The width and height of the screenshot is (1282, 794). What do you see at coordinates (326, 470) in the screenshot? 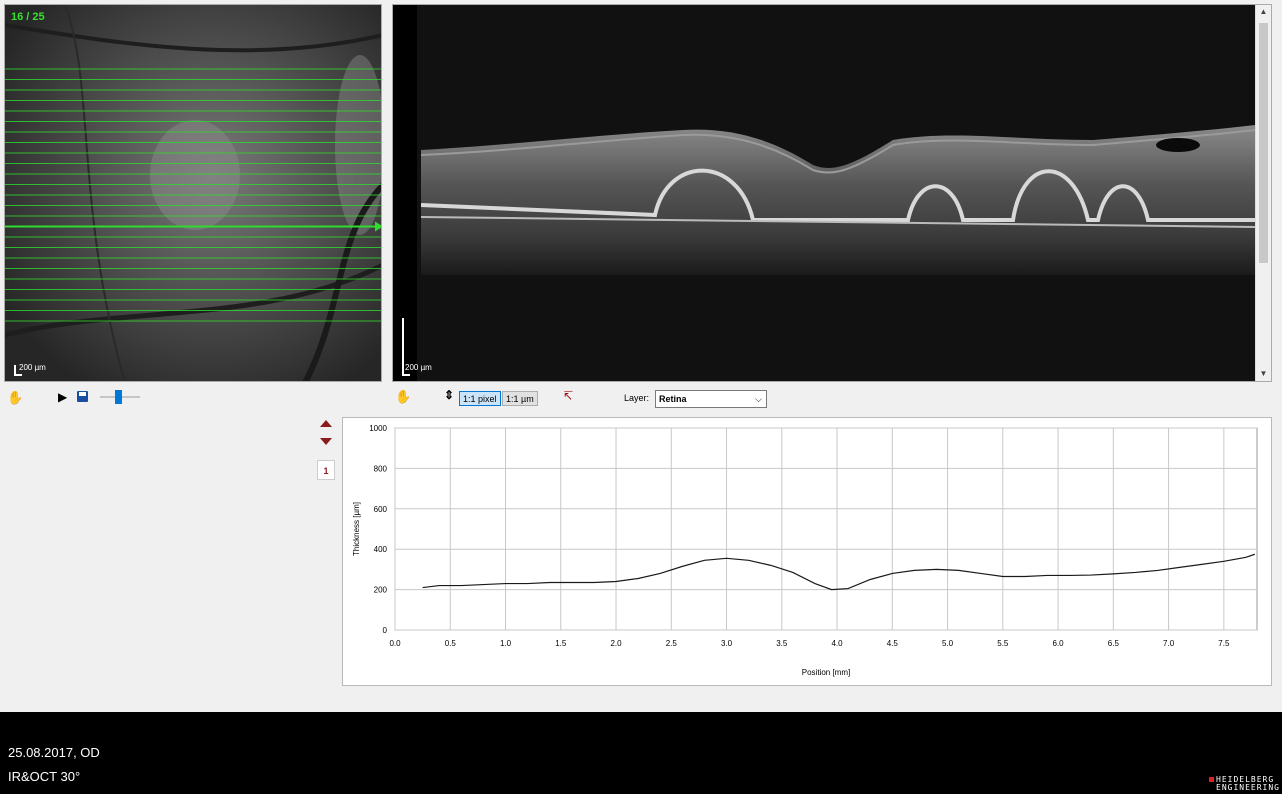
I see `graph-index-badge: 1` at bounding box center [326, 470].